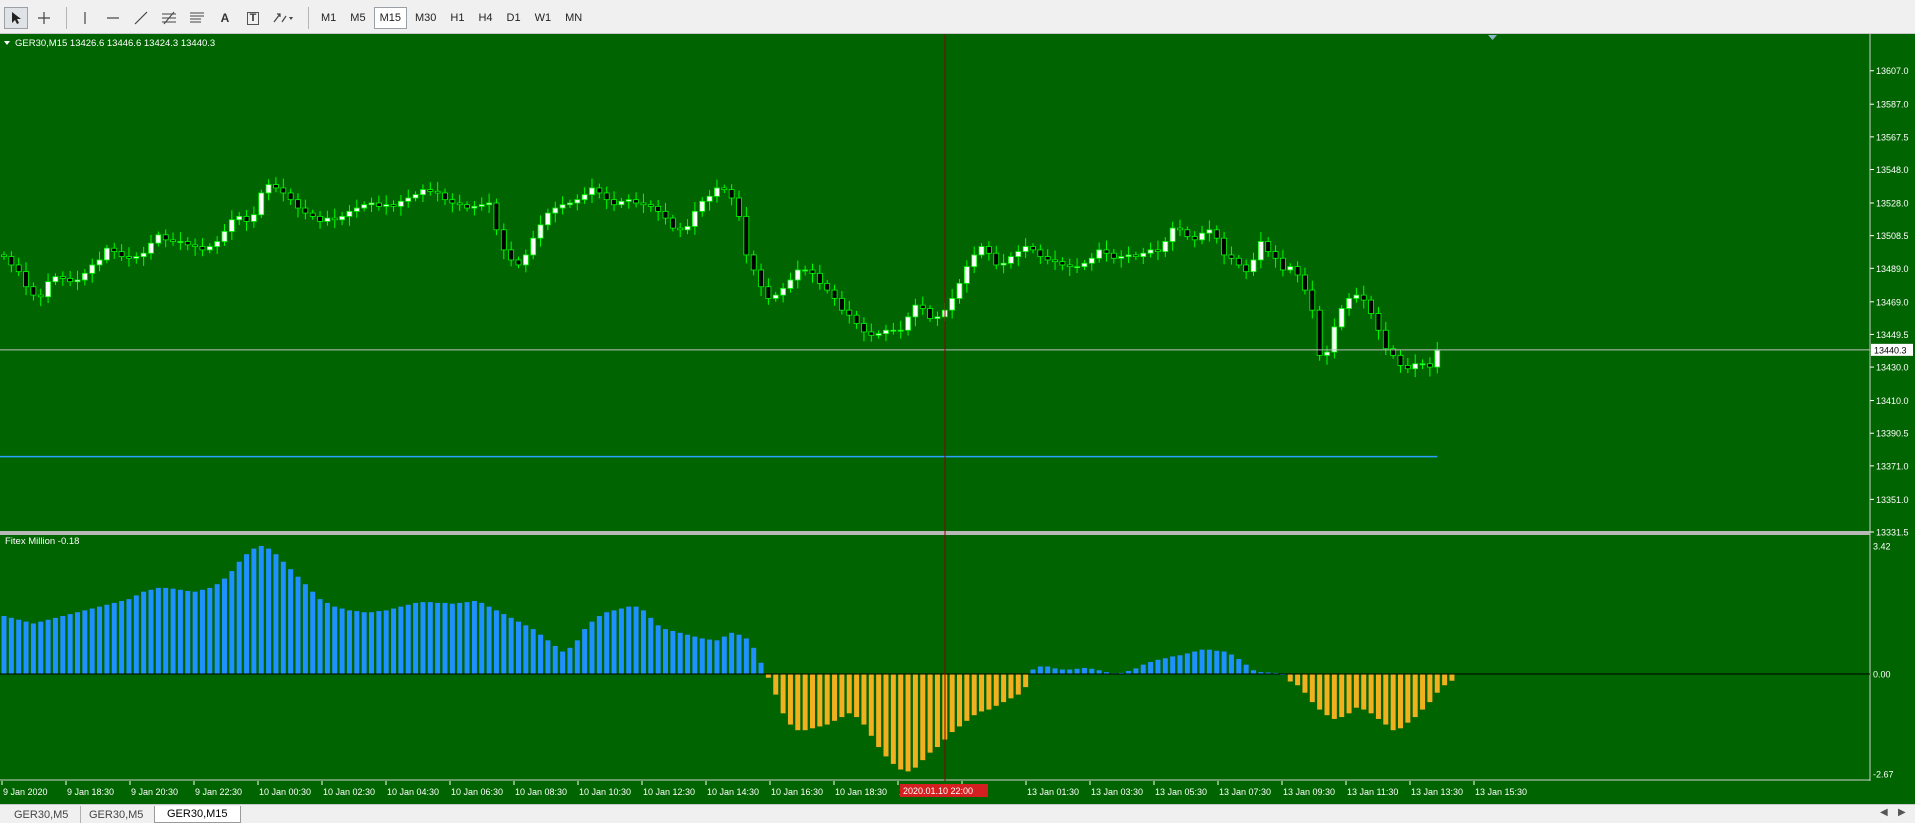 The image size is (1915, 823). Describe the element at coordinates (357, 18) in the screenshot. I see `timeframe-m5: M5` at that location.